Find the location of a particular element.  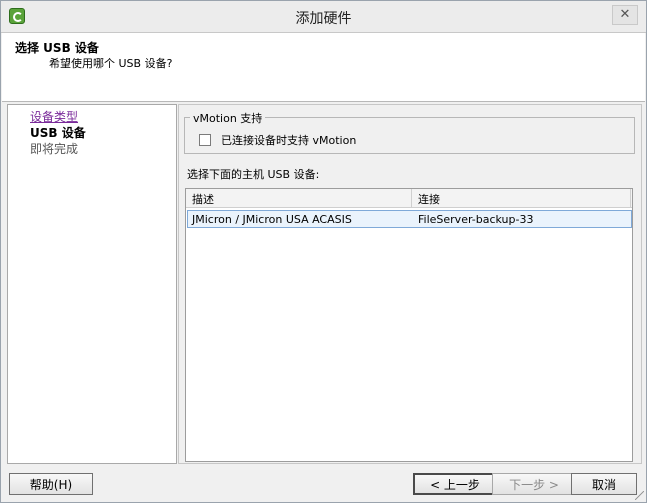

vmotion-checkbox-row: 已连接设备时支持 vMotion is located at coordinates (277, 140).